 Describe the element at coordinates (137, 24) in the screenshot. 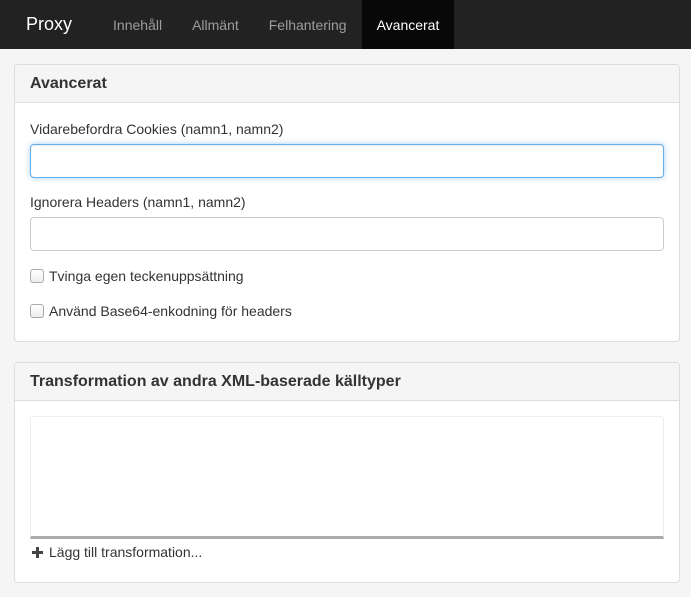

I see `tab-innehall: Innehåll` at that location.